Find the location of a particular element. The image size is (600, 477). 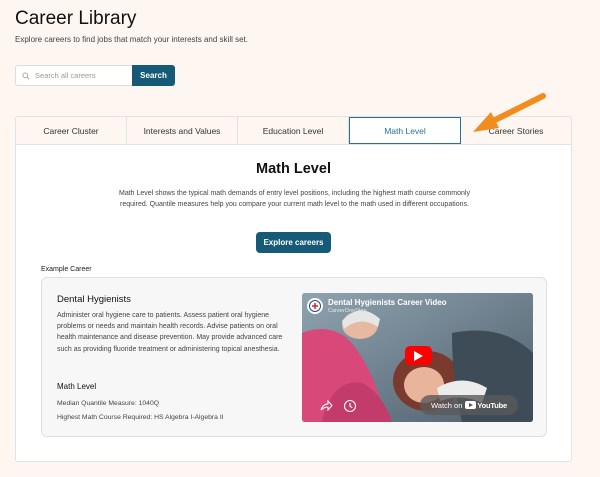

quantile-measure: Median Quantile Measure: 1040Q is located at coordinates (108, 403).